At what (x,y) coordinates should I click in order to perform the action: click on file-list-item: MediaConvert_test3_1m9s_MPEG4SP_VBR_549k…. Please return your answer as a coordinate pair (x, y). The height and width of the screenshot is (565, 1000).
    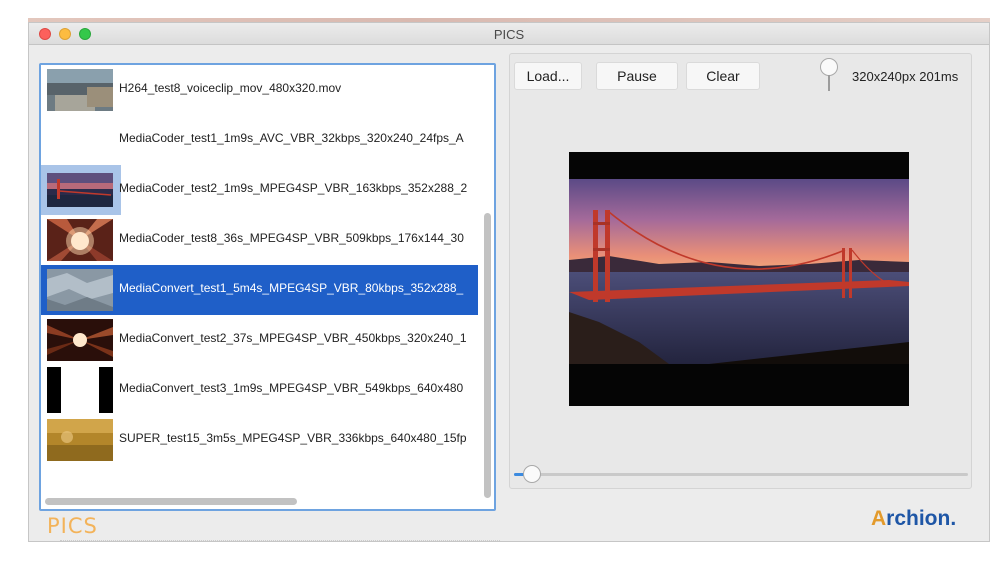
    Looking at the image, I should click on (259, 390).